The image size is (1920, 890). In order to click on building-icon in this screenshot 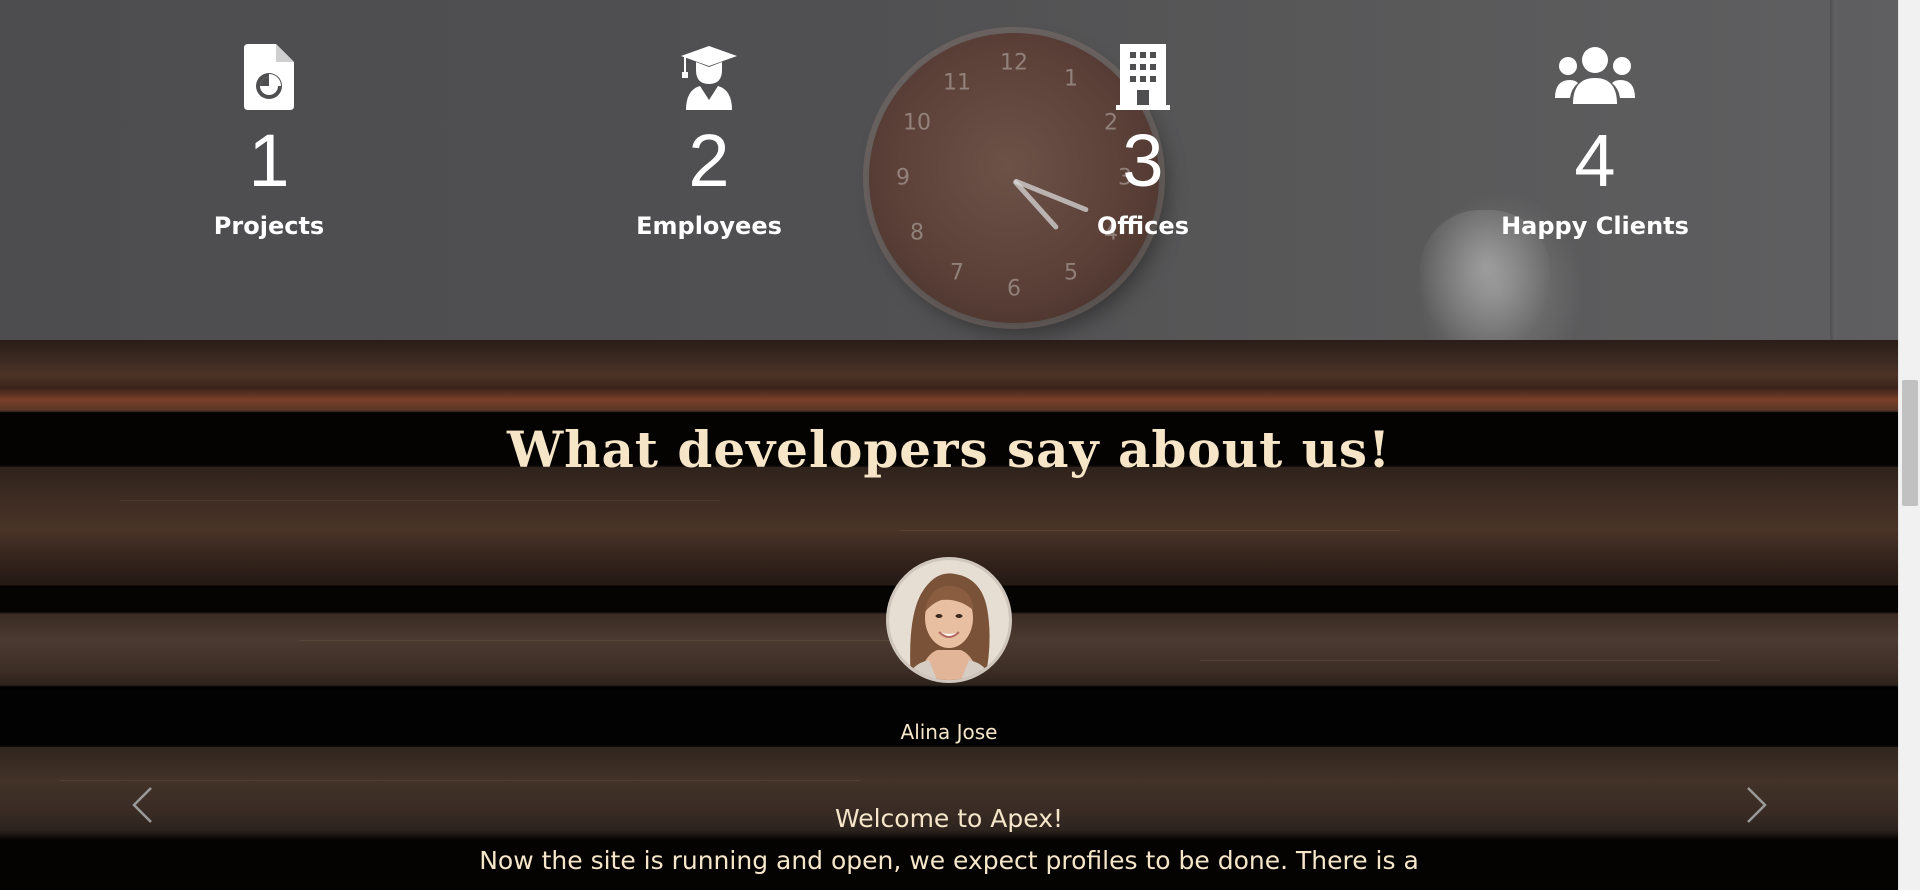, I will do `click(1143, 78)`.